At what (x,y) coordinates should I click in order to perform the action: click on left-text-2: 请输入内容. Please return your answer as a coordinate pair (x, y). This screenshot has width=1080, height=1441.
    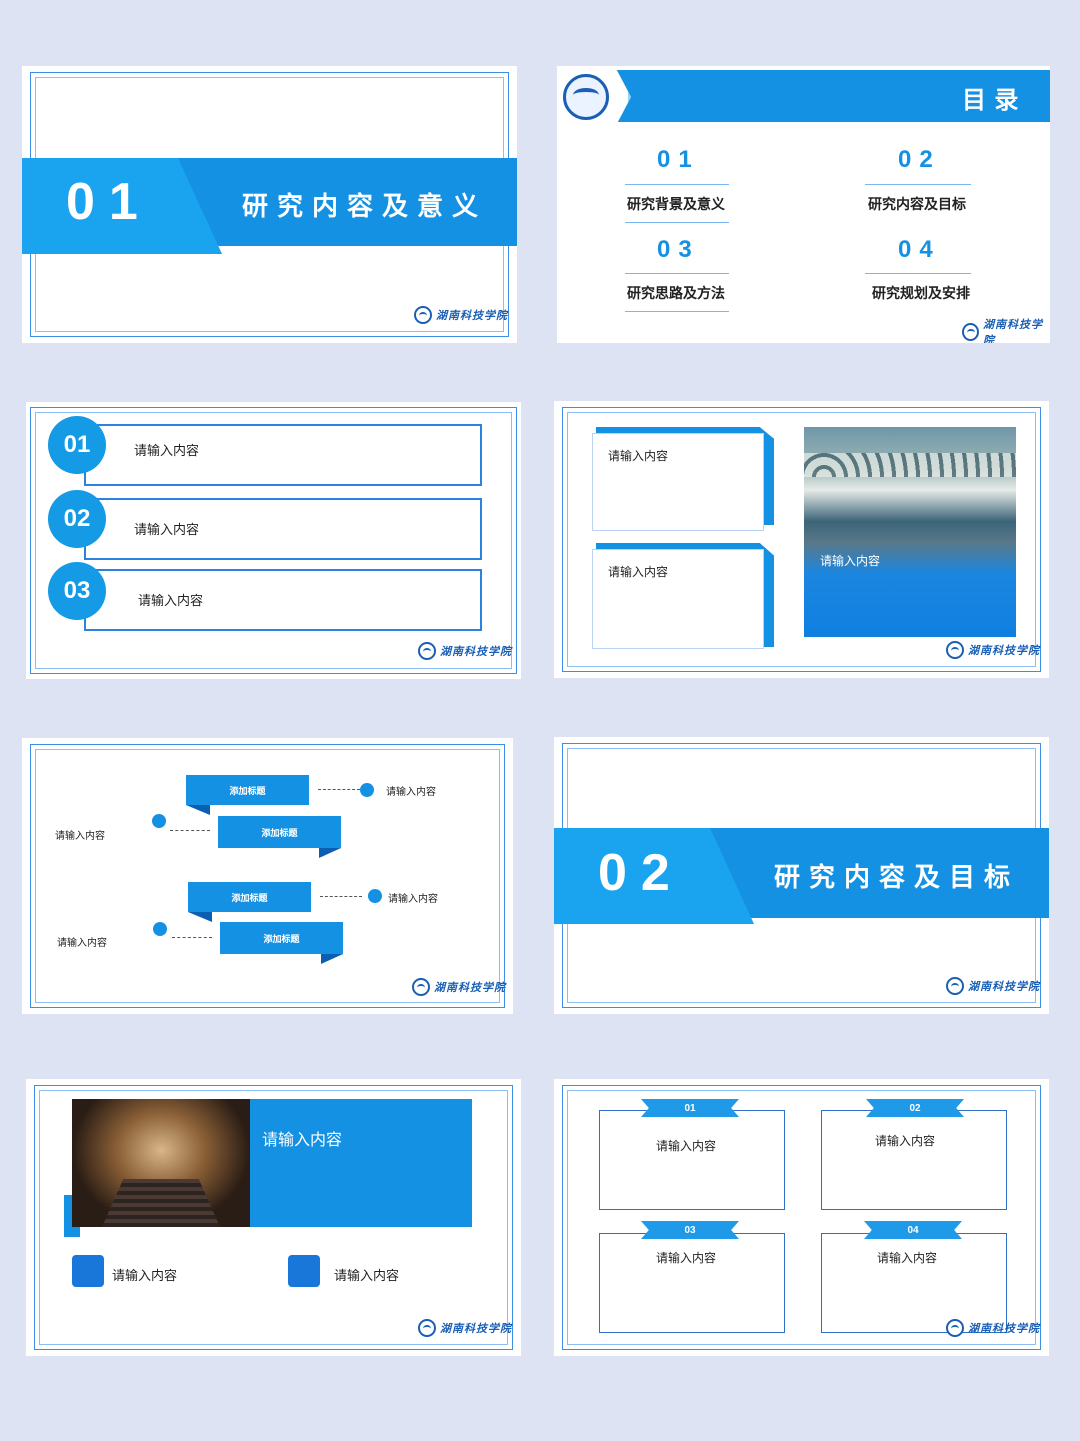
    Looking at the image, I should click on (82, 943).